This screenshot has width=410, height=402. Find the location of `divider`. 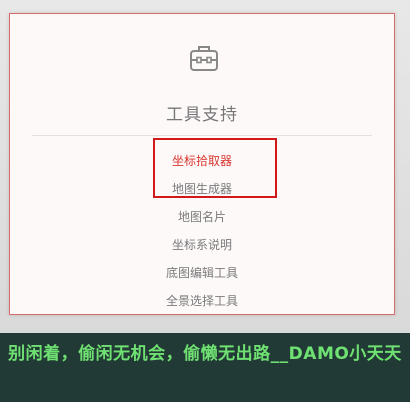

divider is located at coordinates (202, 135).